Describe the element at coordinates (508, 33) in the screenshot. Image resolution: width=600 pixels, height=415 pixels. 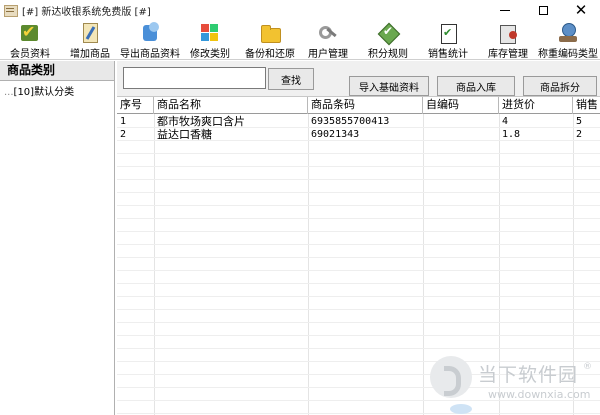
I see `stock-icon` at that location.